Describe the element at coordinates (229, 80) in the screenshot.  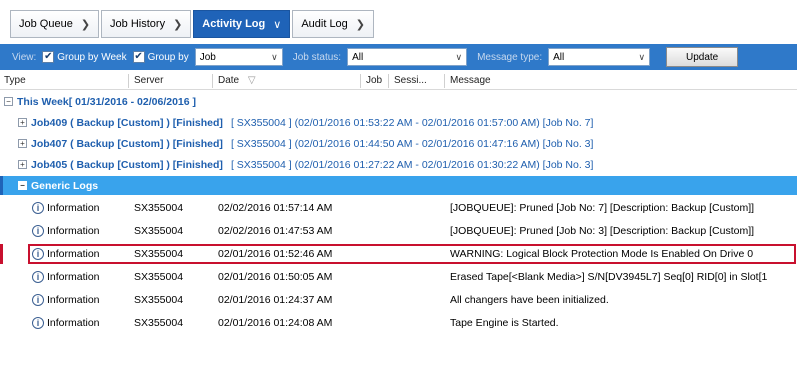
I see `column-header-date-label: Date` at that location.